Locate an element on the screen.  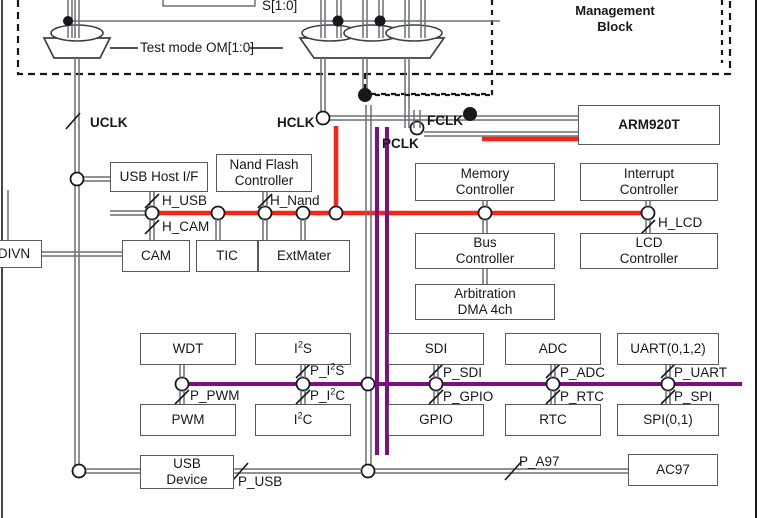
sdi-label: SDI is located at coordinates (436, 349).